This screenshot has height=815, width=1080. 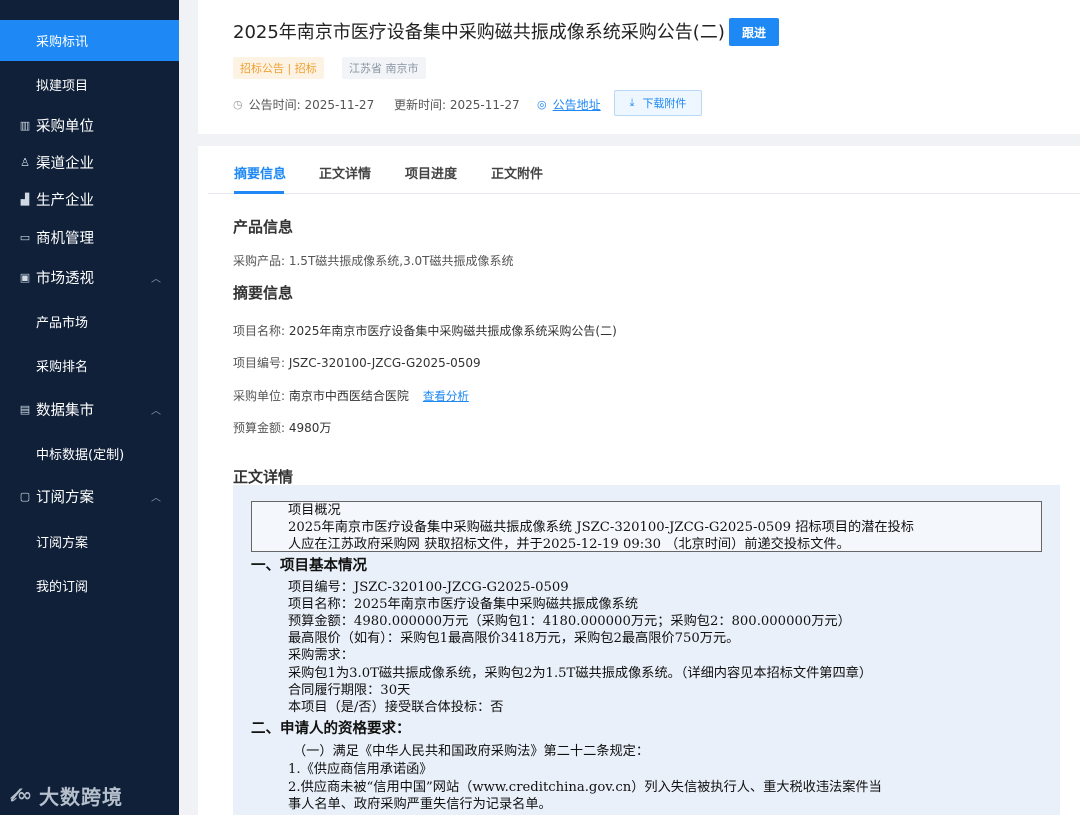 I want to click on sidebar-item-label: 数据集市, so click(x=65, y=410).